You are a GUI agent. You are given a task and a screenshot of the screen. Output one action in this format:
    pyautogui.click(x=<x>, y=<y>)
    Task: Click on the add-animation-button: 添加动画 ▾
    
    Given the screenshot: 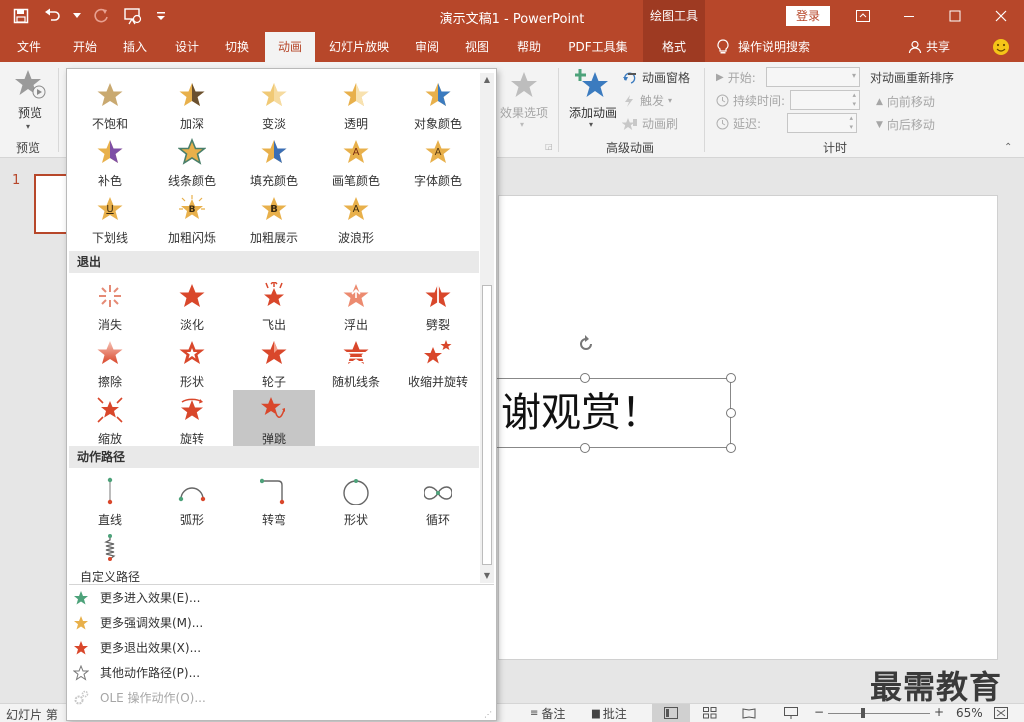 What is the action you would take?
    pyautogui.click(x=593, y=101)
    